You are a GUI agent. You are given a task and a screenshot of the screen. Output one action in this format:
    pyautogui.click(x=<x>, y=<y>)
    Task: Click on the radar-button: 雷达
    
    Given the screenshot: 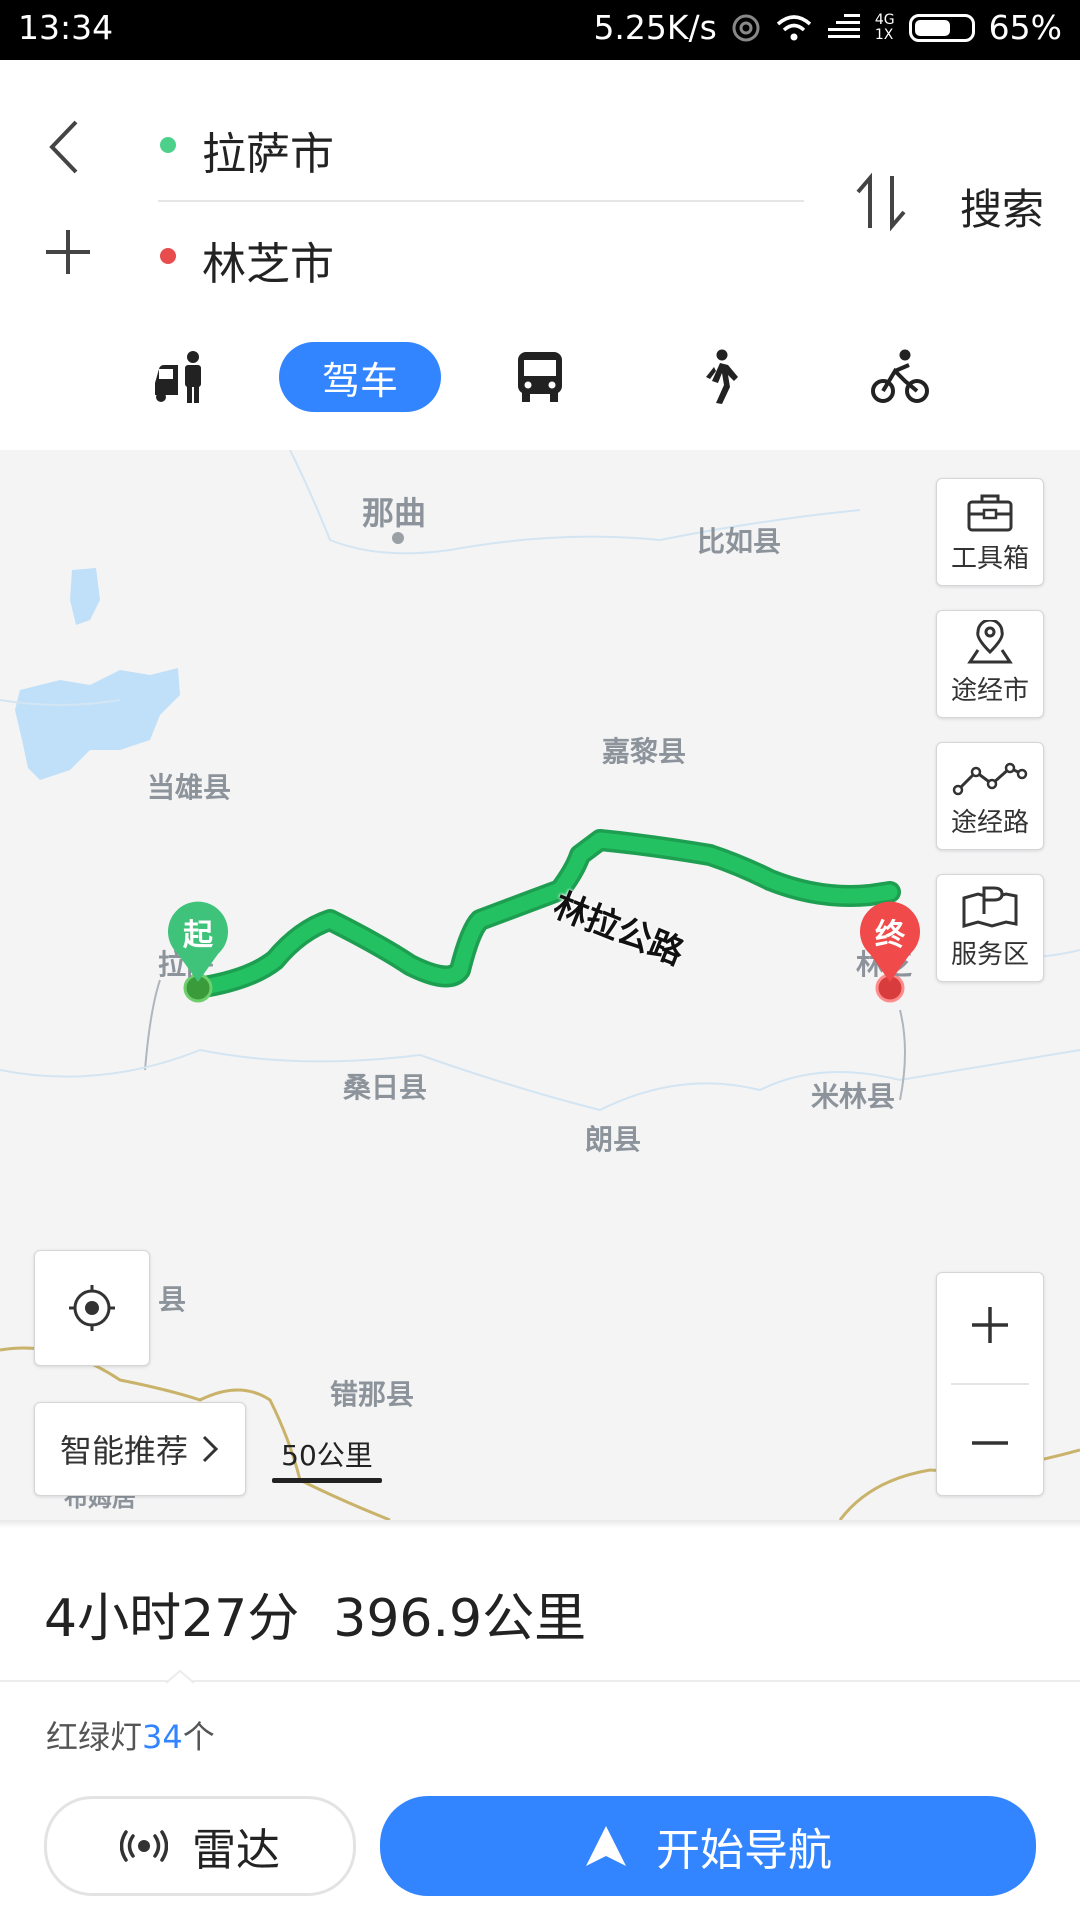 What is the action you would take?
    pyautogui.click(x=200, y=1846)
    